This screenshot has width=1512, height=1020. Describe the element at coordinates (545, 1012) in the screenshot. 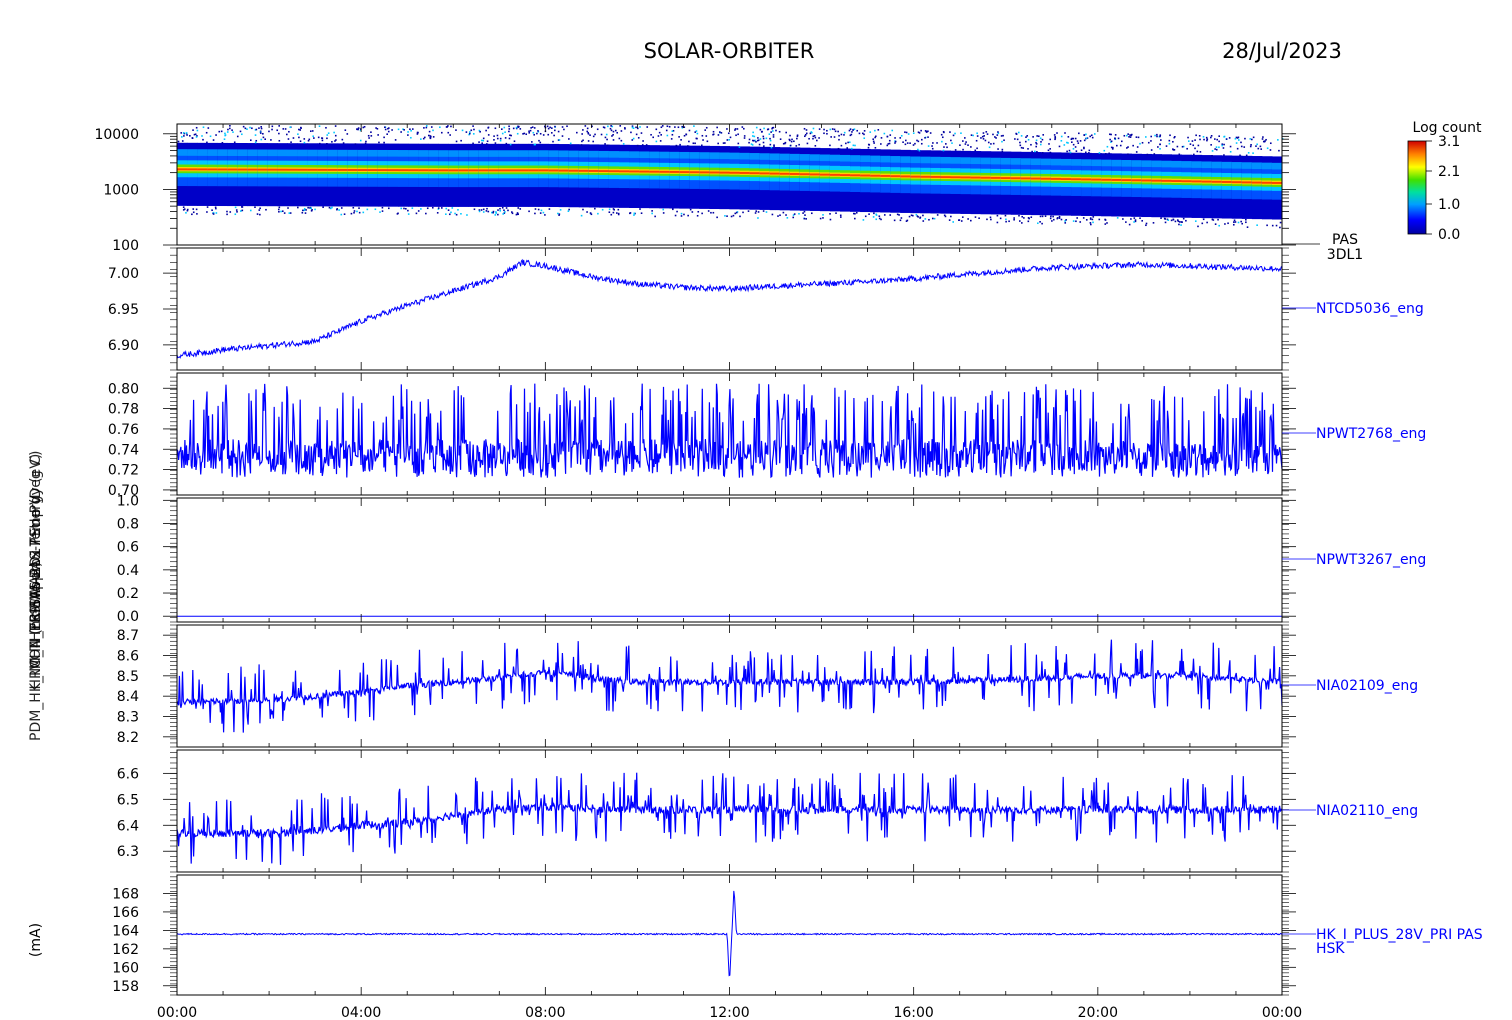

I see `x-tick-label: 08:00` at that location.